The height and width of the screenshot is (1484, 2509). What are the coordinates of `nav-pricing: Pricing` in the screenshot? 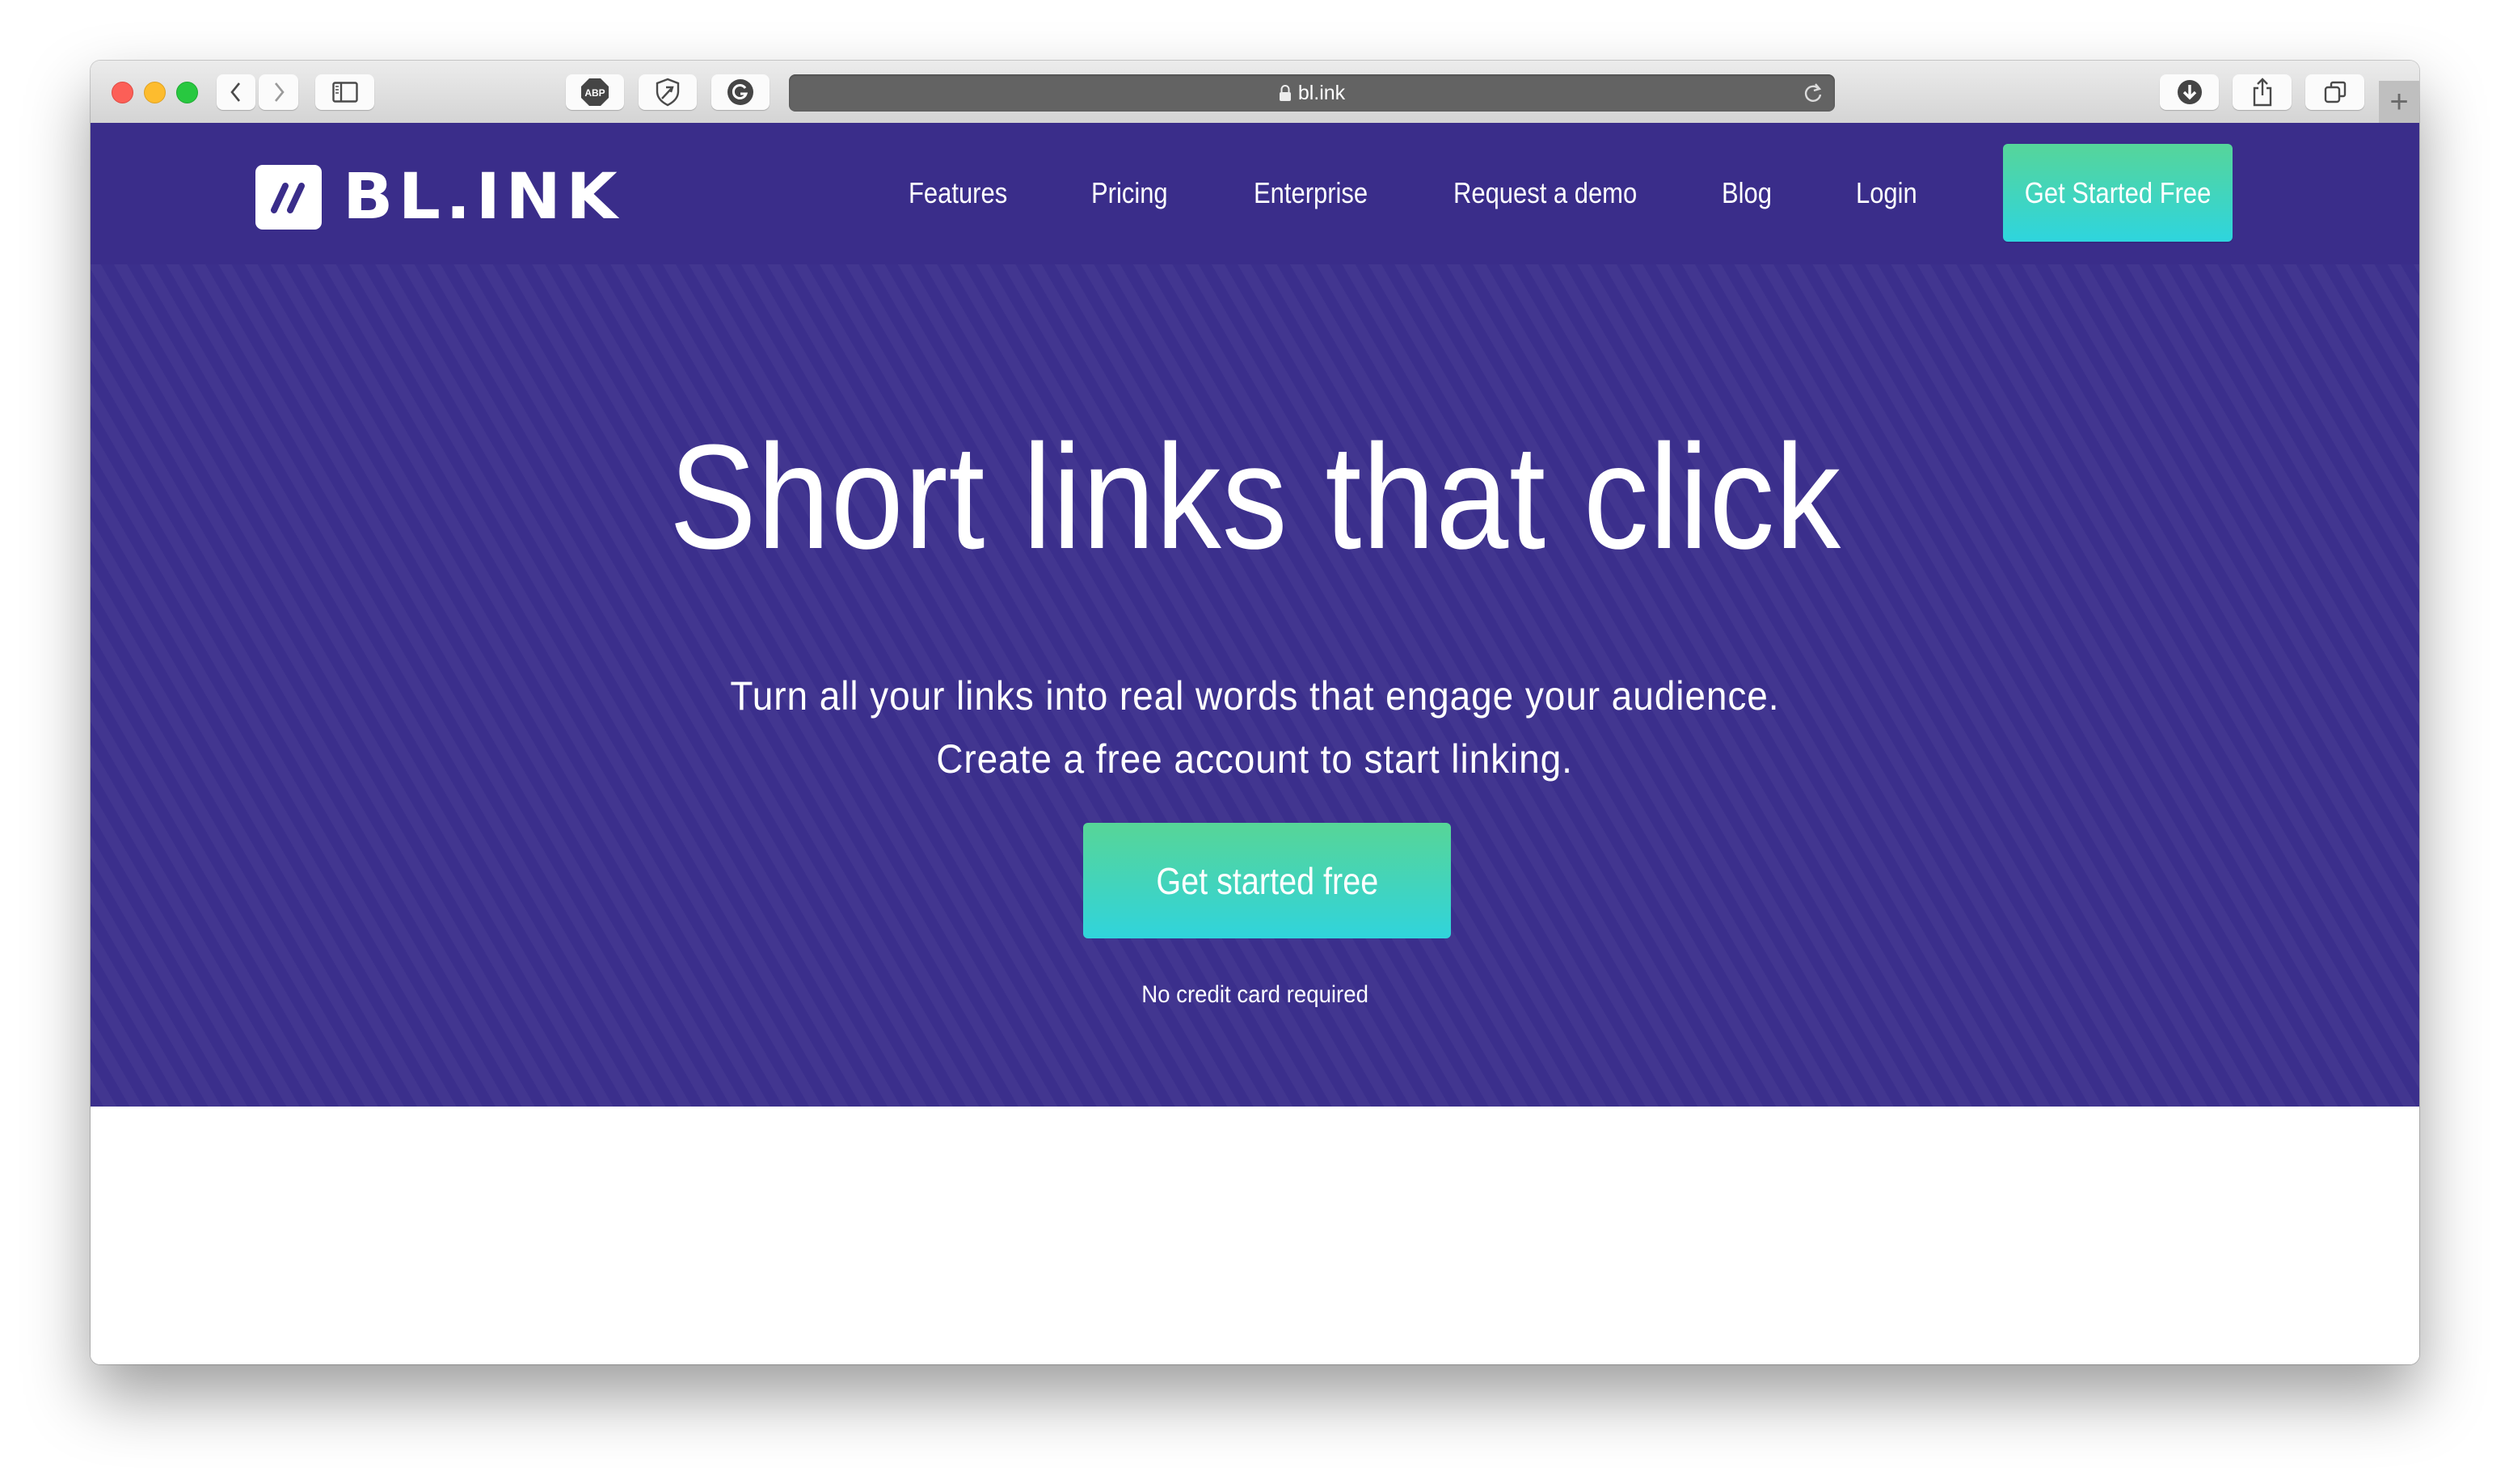 It's located at (1129, 193).